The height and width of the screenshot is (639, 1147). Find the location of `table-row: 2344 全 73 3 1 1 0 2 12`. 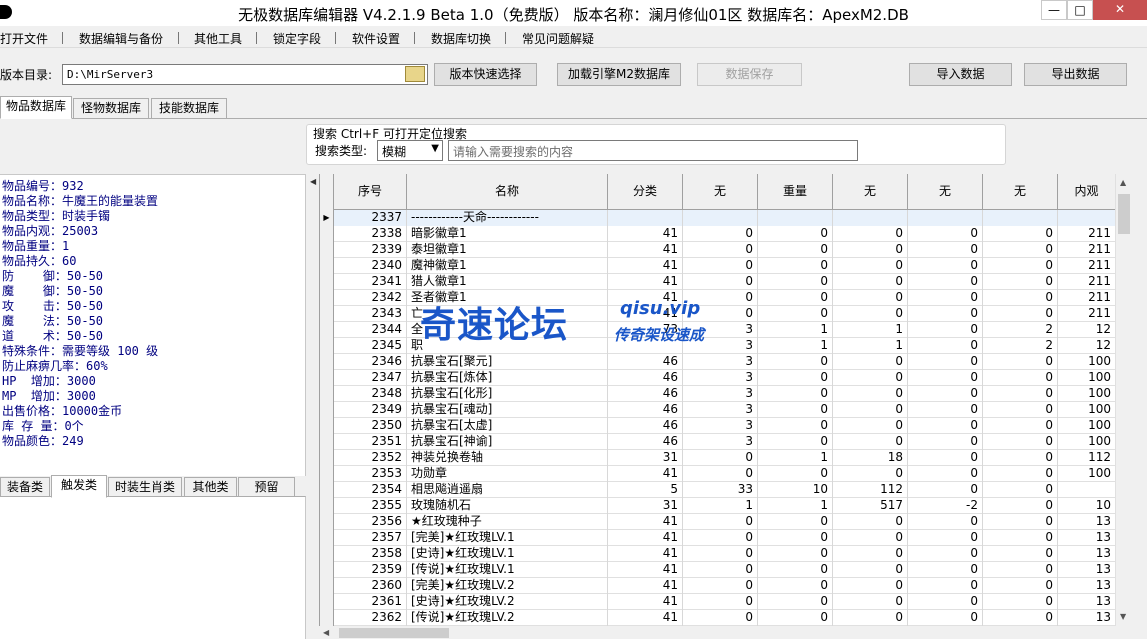

table-row: 2344 全 73 3 1 1 0 2 12 is located at coordinates (717, 330).